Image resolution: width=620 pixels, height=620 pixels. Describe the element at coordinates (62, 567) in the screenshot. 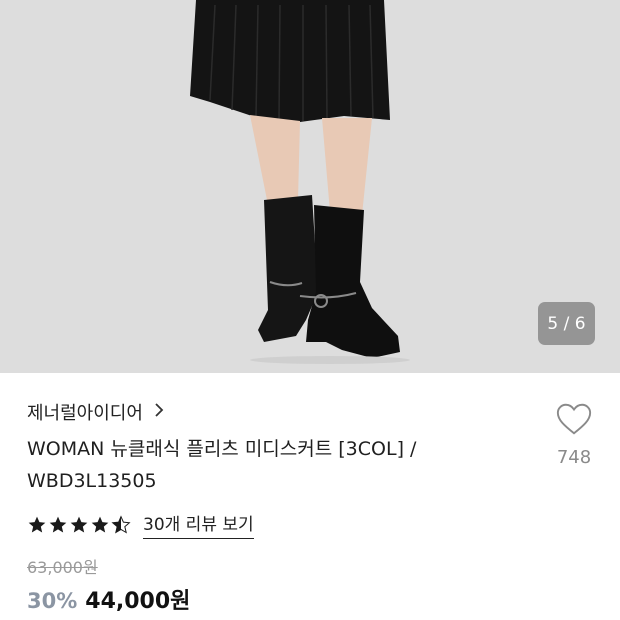

I see `original-price: 63,000원` at that location.